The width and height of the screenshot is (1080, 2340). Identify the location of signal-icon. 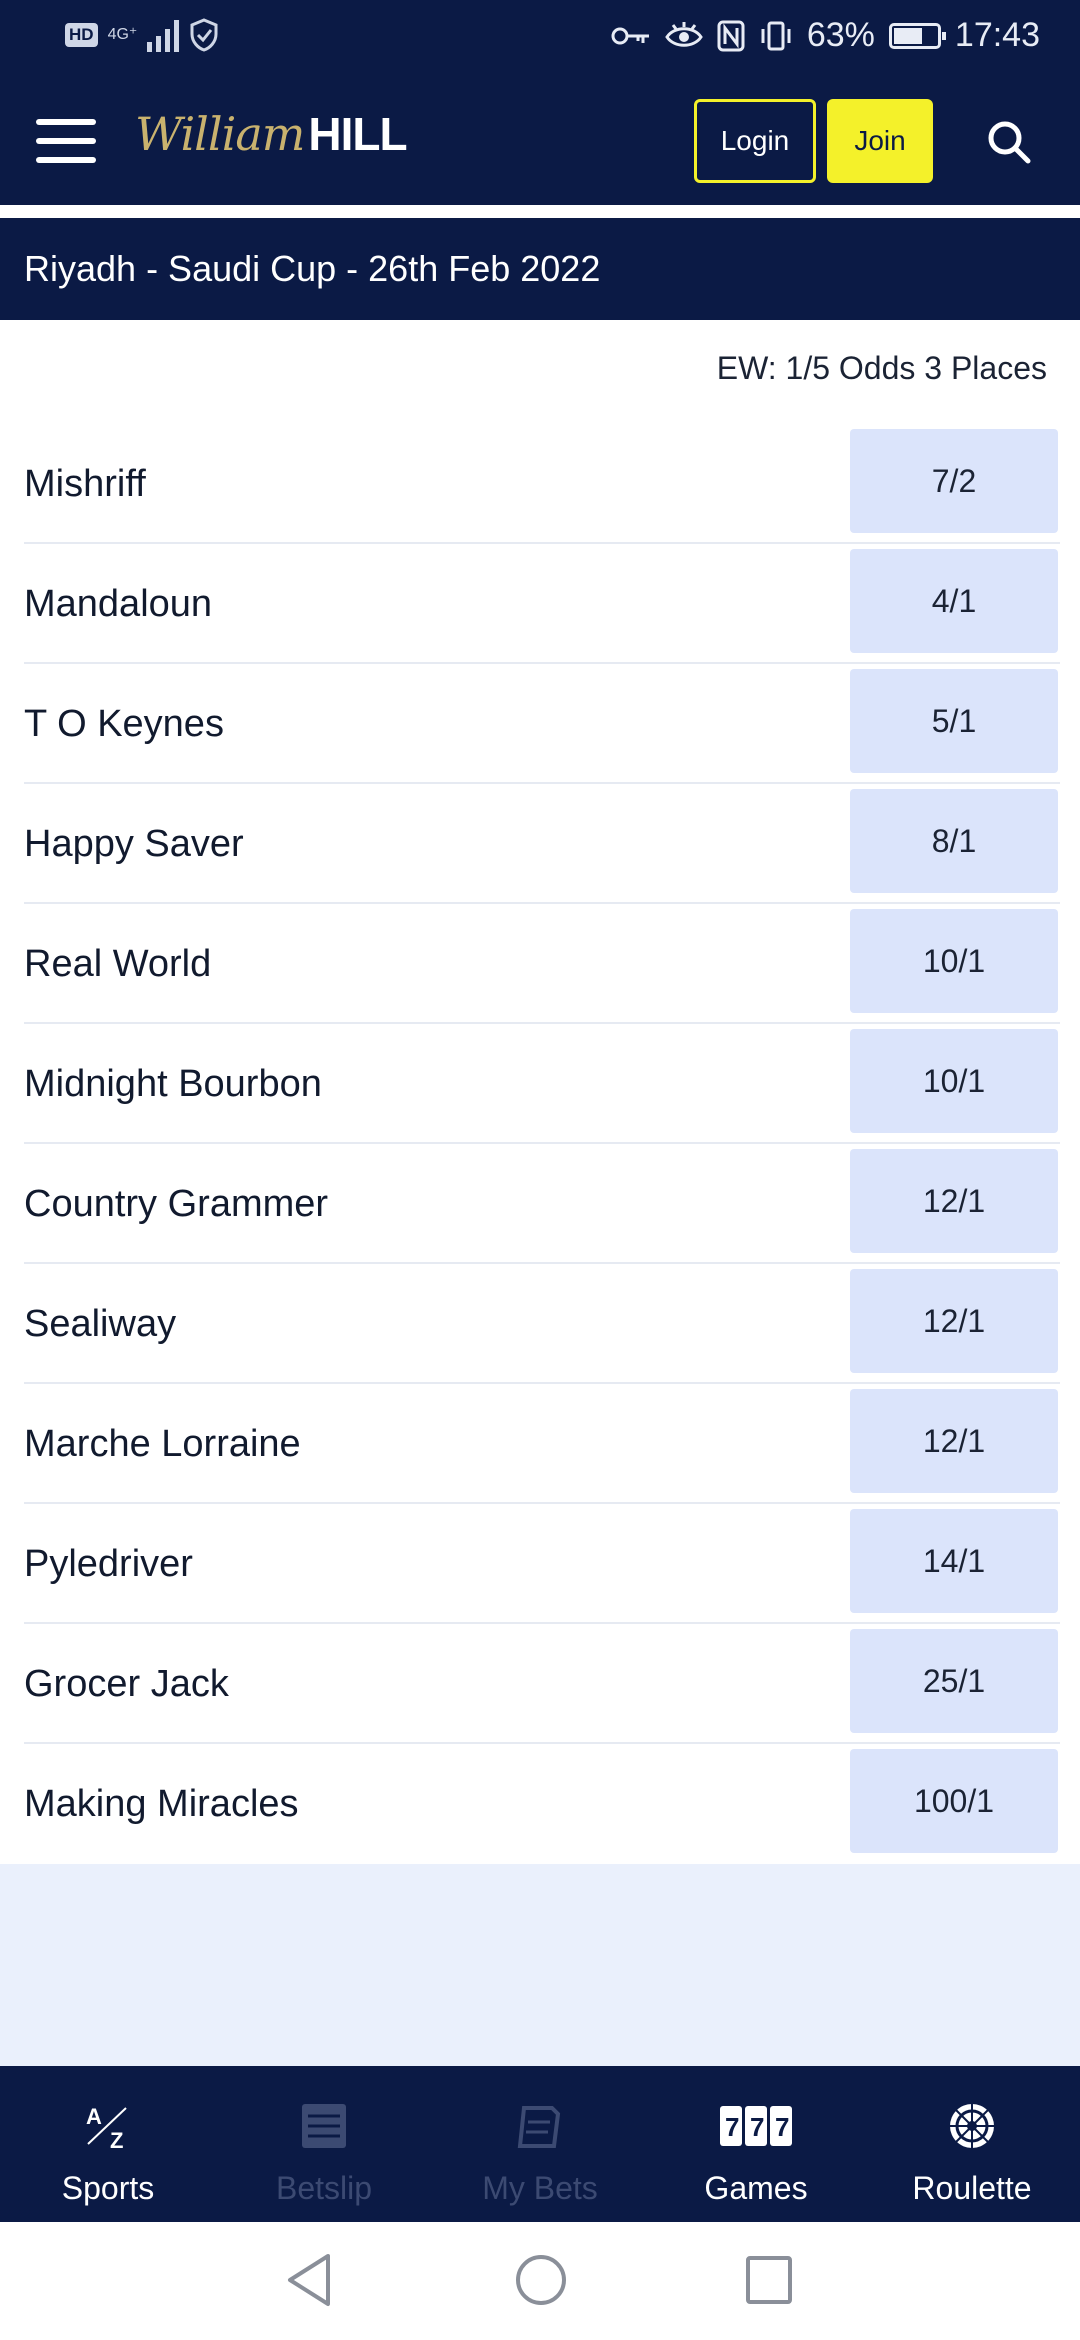
(163, 35).